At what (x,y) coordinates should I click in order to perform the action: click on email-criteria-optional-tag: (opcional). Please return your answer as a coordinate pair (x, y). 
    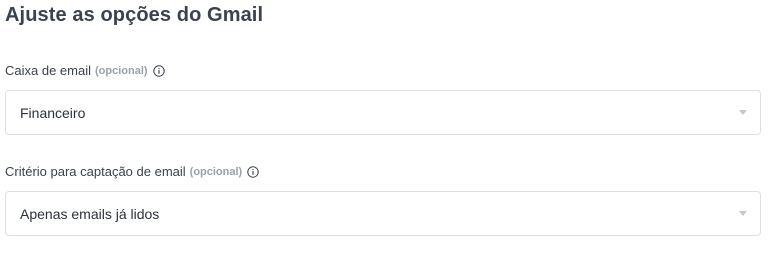
    Looking at the image, I should click on (216, 171).